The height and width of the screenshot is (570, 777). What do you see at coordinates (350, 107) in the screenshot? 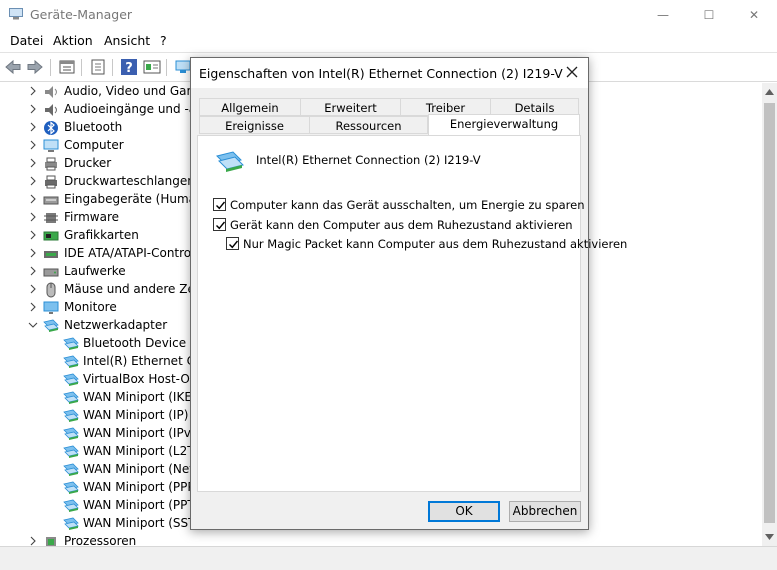
I see `tab-erweitert: Erweitert` at bounding box center [350, 107].